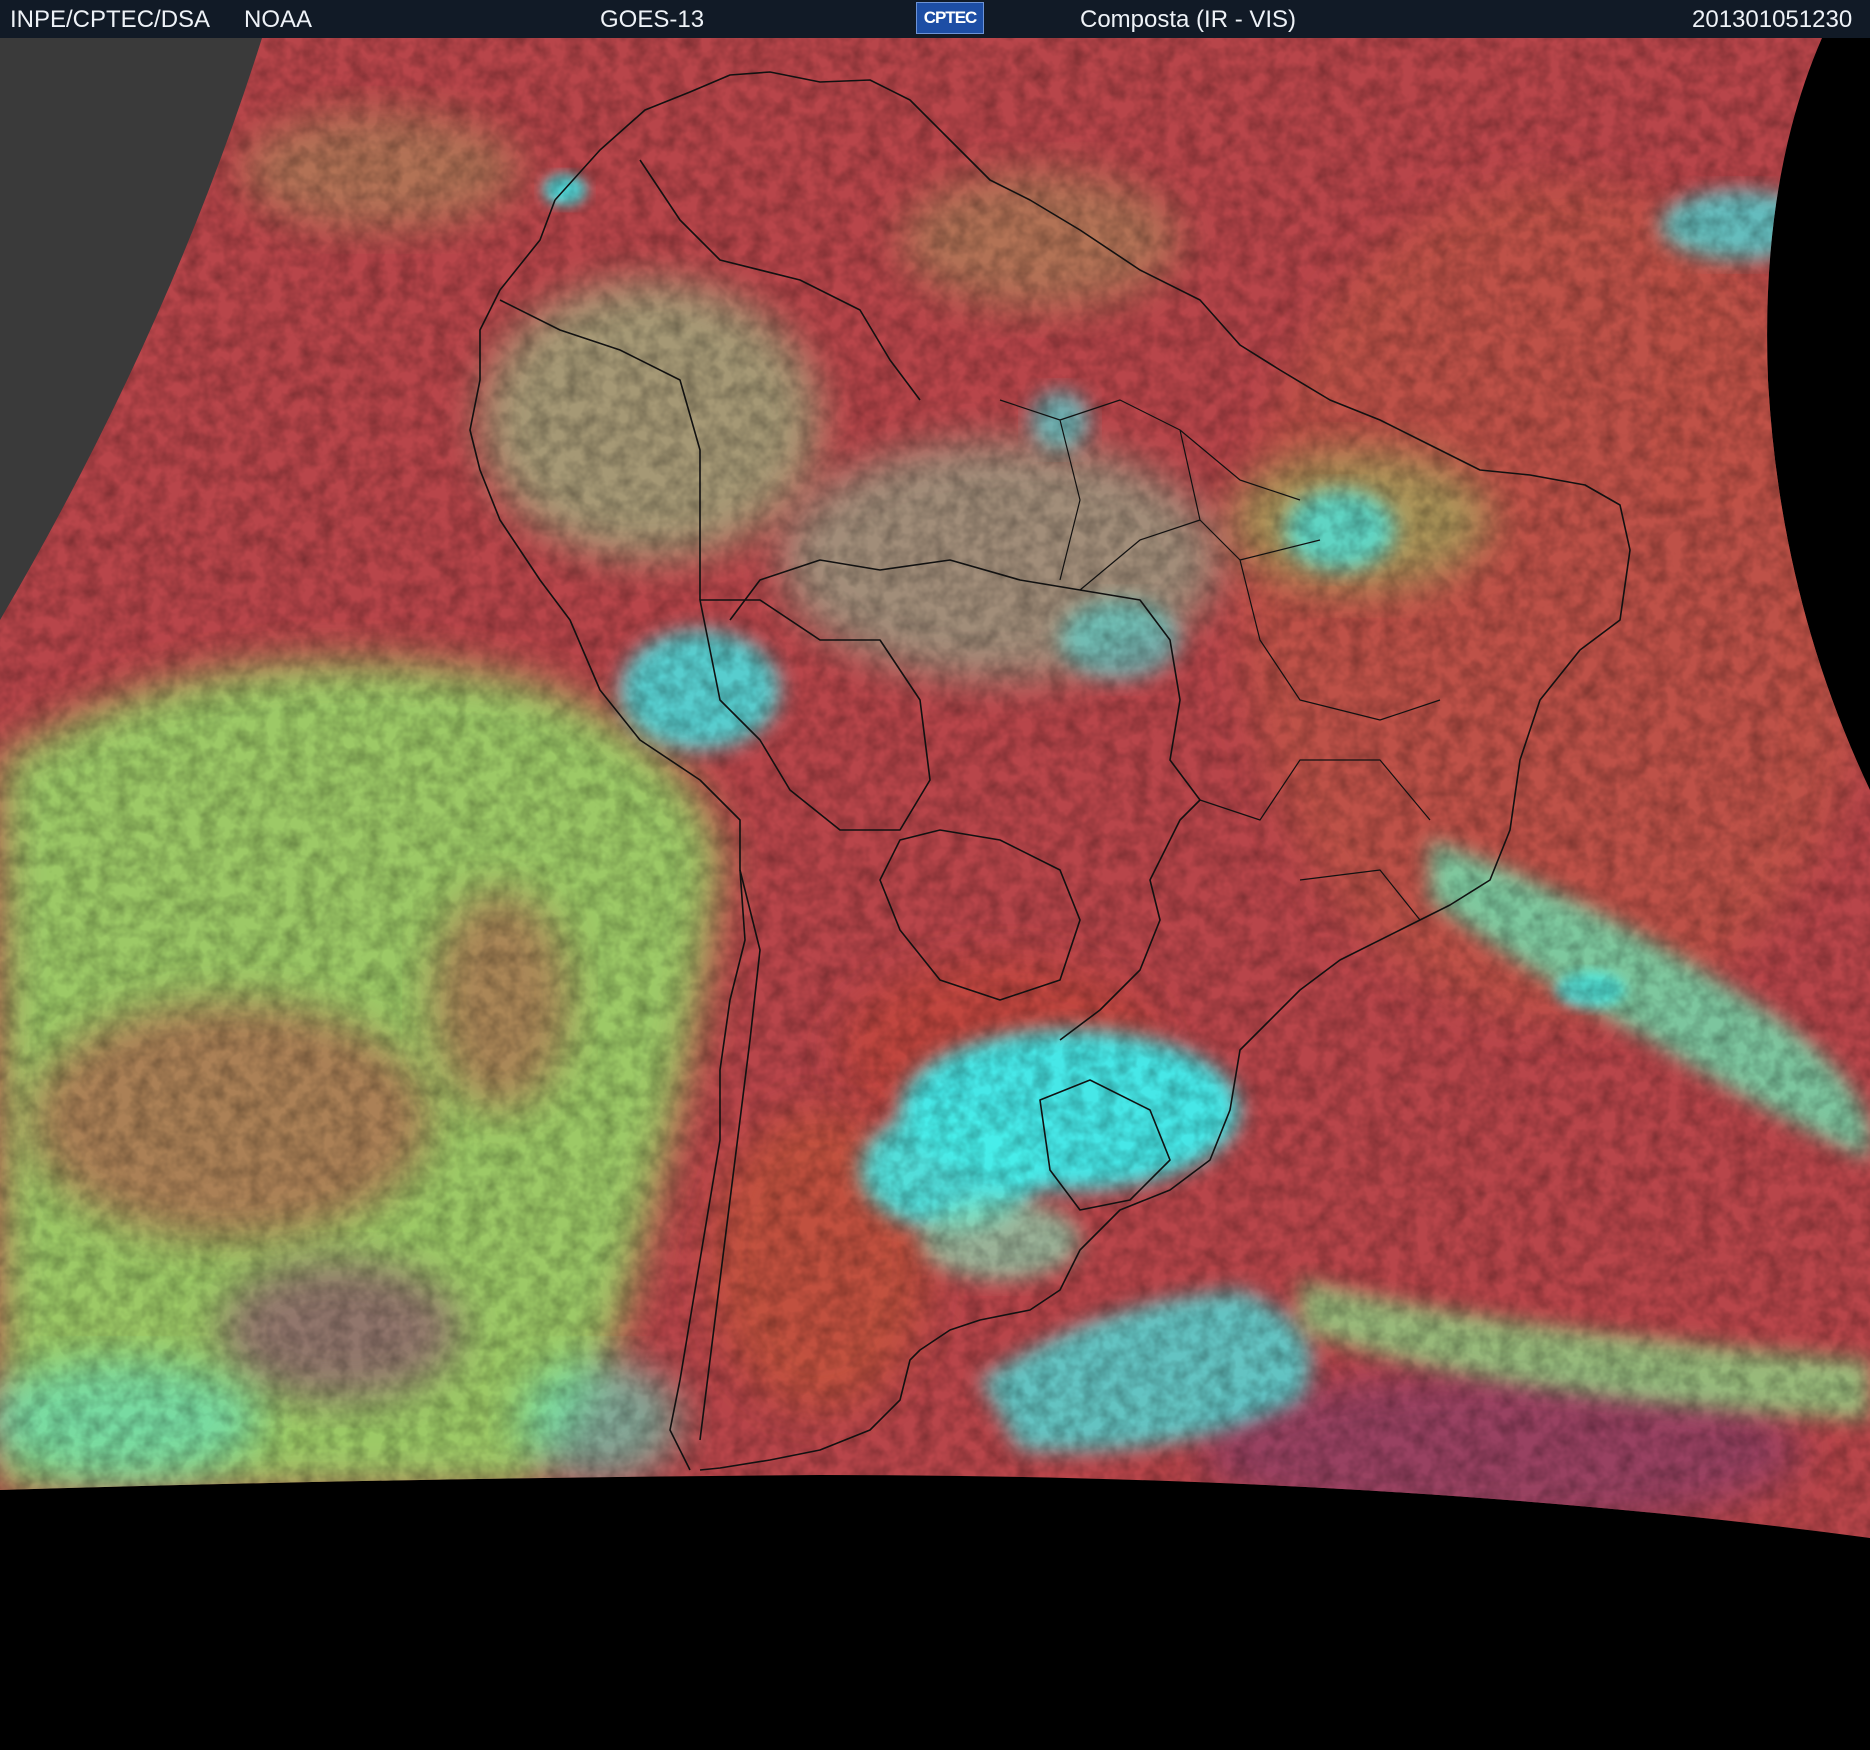  Describe the element at coordinates (950, 18) in the screenshot. I see `cptec-logo: CPTEC` at that location.